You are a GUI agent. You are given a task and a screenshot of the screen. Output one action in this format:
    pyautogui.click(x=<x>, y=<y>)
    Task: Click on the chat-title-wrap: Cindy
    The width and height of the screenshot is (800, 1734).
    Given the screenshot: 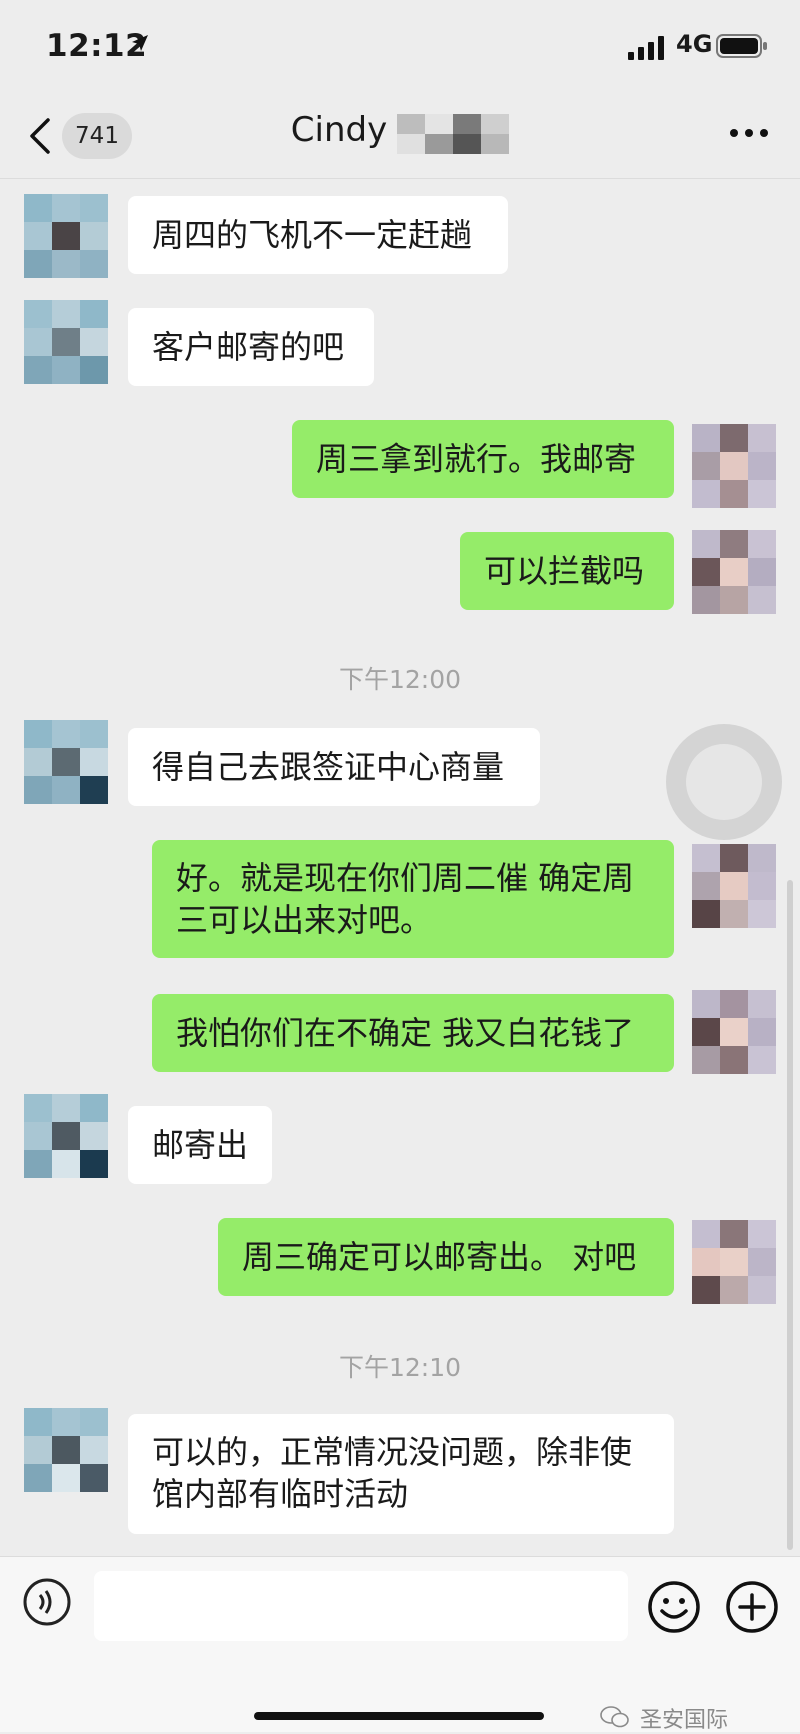 What is the action you would take?
    pyautogui.click(x=400, y=133)
    